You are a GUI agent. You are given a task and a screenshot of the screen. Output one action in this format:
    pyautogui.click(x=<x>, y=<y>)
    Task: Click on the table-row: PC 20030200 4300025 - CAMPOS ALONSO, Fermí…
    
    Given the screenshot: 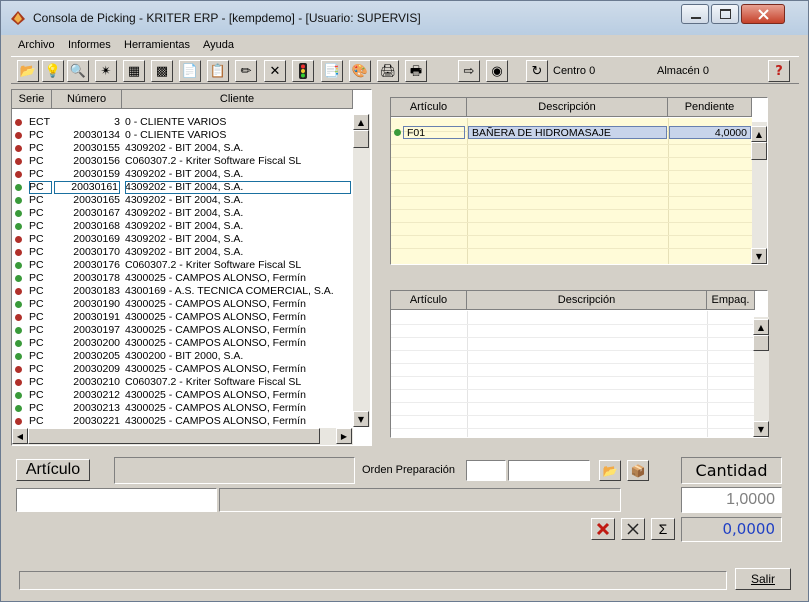 What is the action you would take?
    pyautogui.click(x=182, y=343)
    